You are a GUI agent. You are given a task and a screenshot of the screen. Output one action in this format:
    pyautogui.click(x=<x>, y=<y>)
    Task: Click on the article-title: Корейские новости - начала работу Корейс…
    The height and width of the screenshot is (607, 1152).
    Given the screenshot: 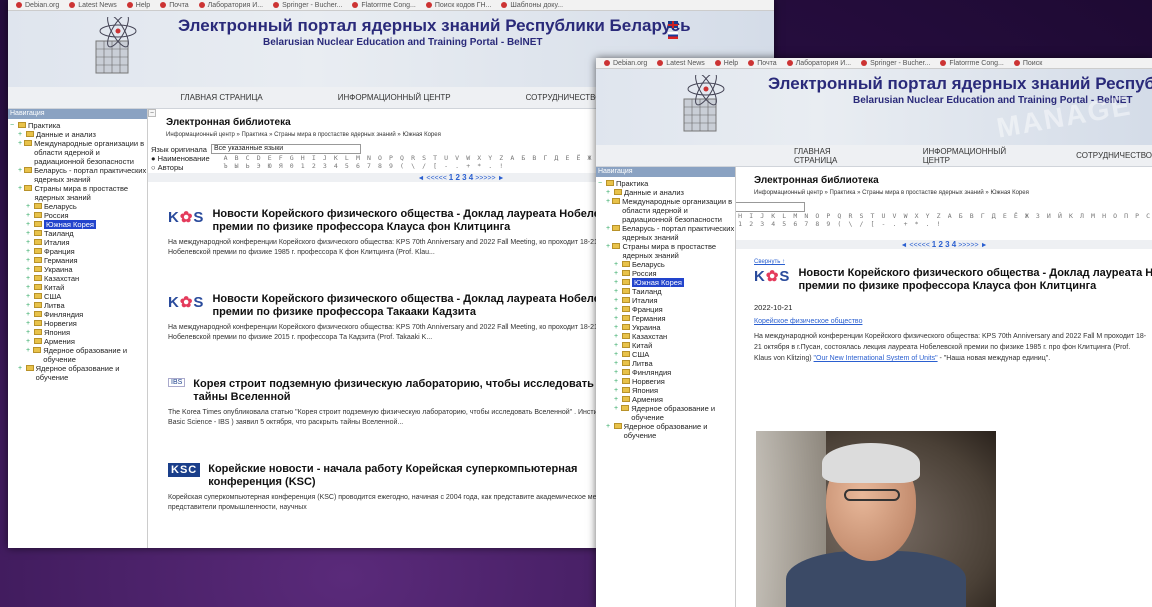 What is the action you would take?
    pyautogui.click(x=392, y=476)
    